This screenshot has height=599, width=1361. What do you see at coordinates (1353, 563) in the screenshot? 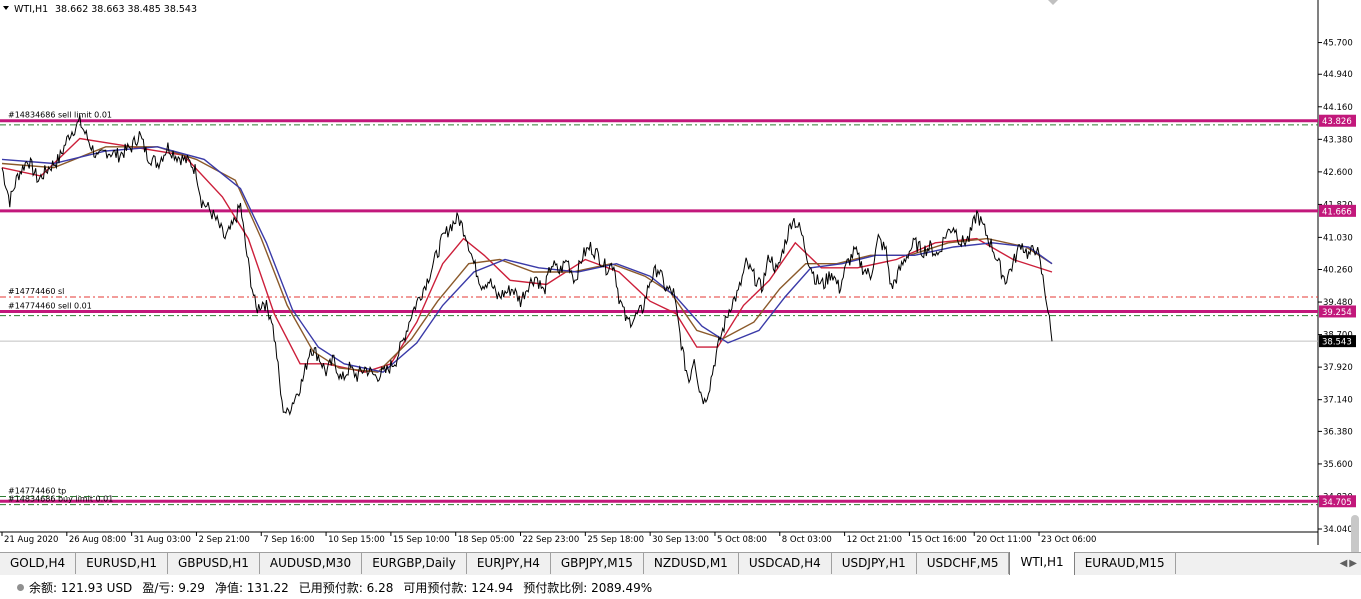
I see `tab-scroll-right-icon: ▶` at bounding box center [1353, 563].